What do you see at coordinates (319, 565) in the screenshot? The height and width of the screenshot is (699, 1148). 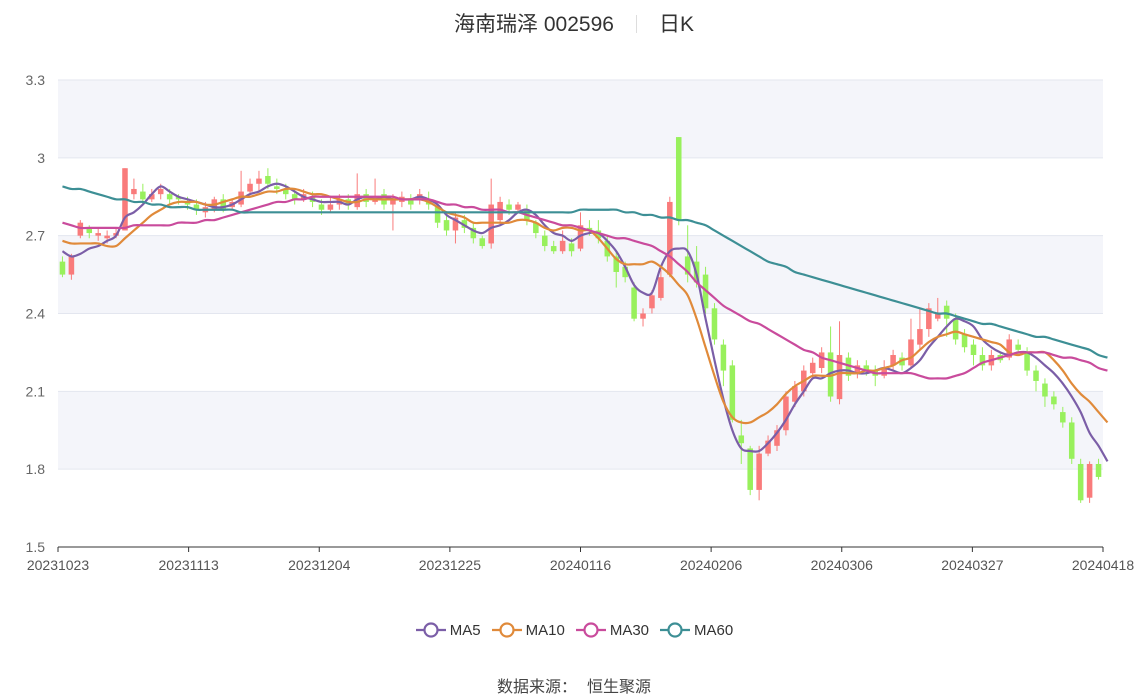 I see `x-tick-label: 20231204` at bounding box center [319, 565].